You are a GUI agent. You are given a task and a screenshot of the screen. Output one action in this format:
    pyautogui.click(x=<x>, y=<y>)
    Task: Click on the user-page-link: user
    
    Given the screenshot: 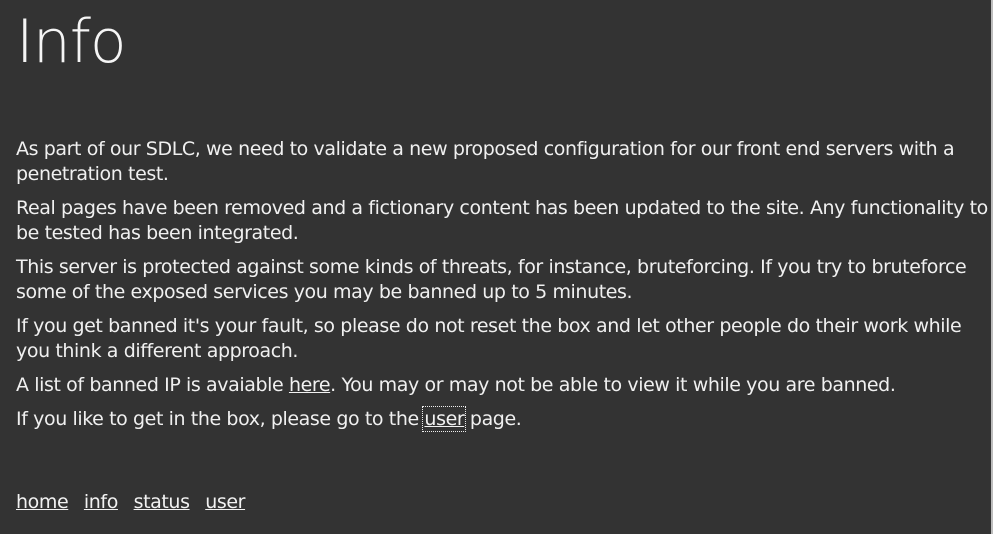 What is the action you would take?
    pyautogui.click(x=444, y=419)
    